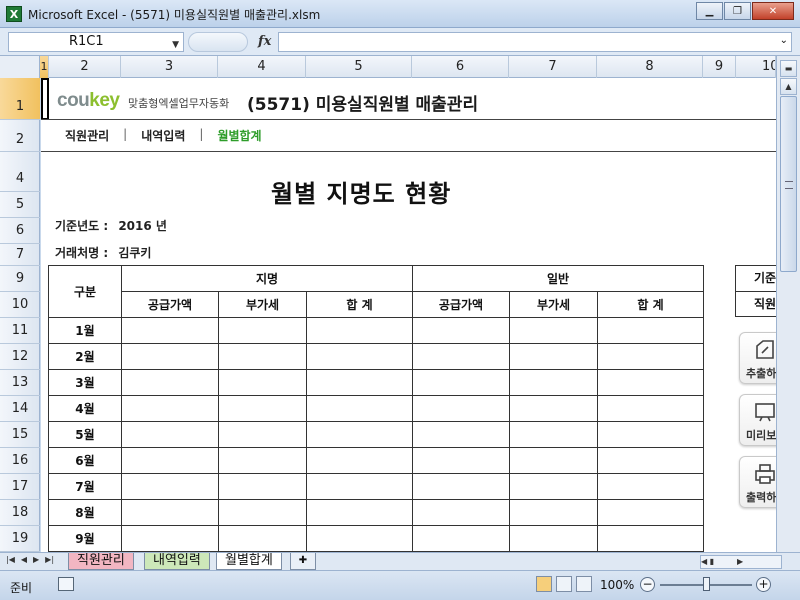 The height and width of the screenshot is (600, 800). I want to click on row-header: 16, so click(20, 461).